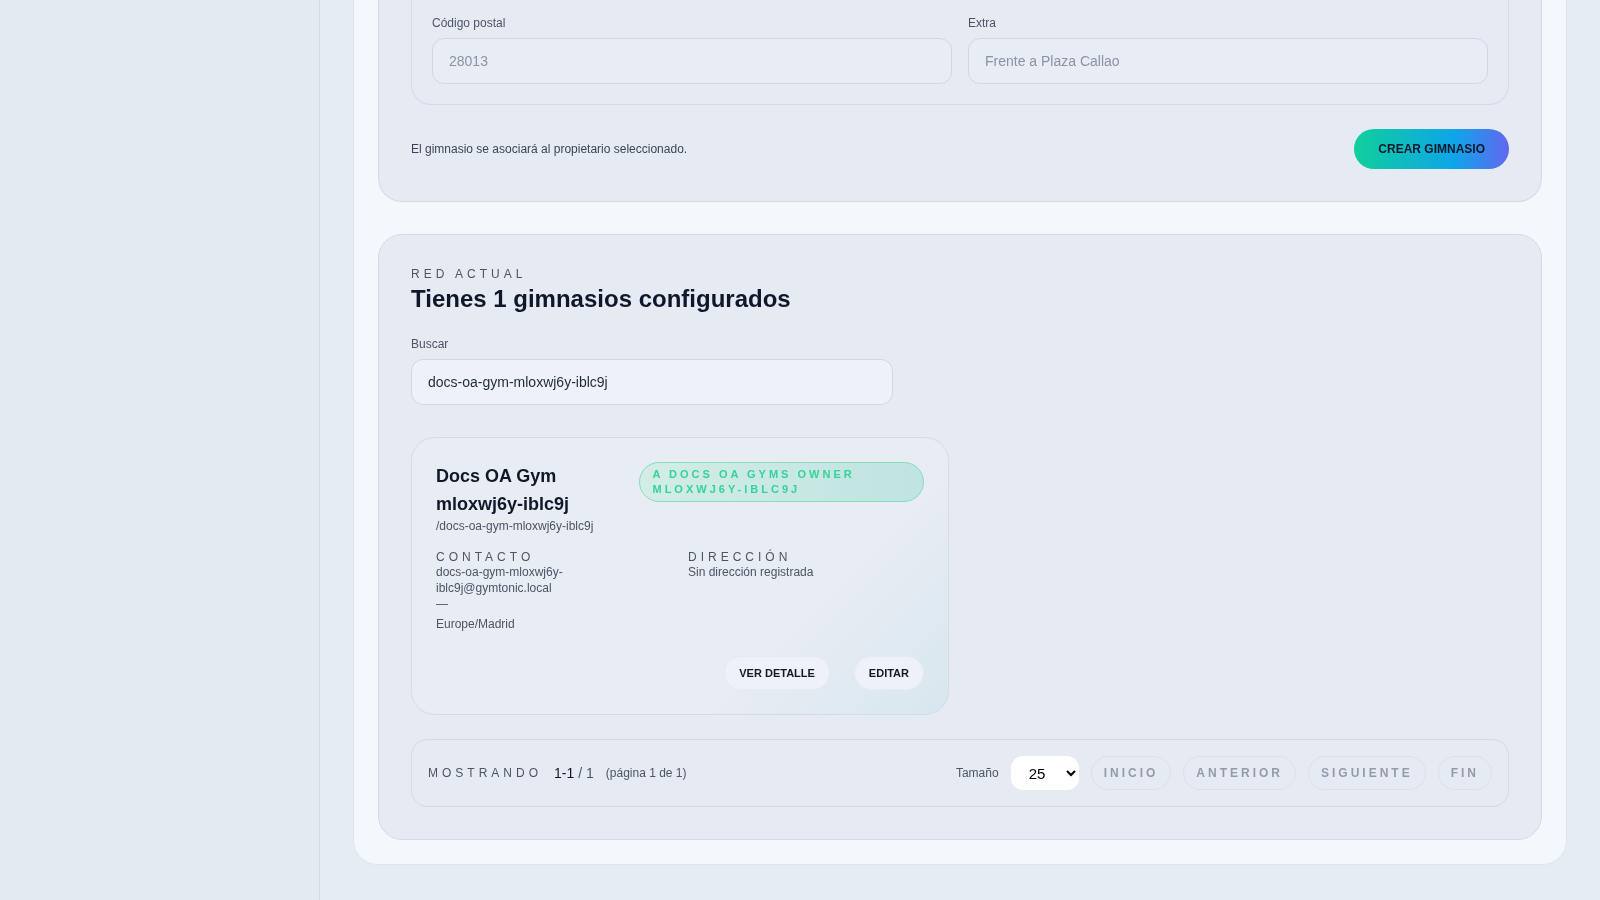 The width and height of the screenshot is (1600, 900). I want to click on size-label: Tamaño, so click(977, 773).